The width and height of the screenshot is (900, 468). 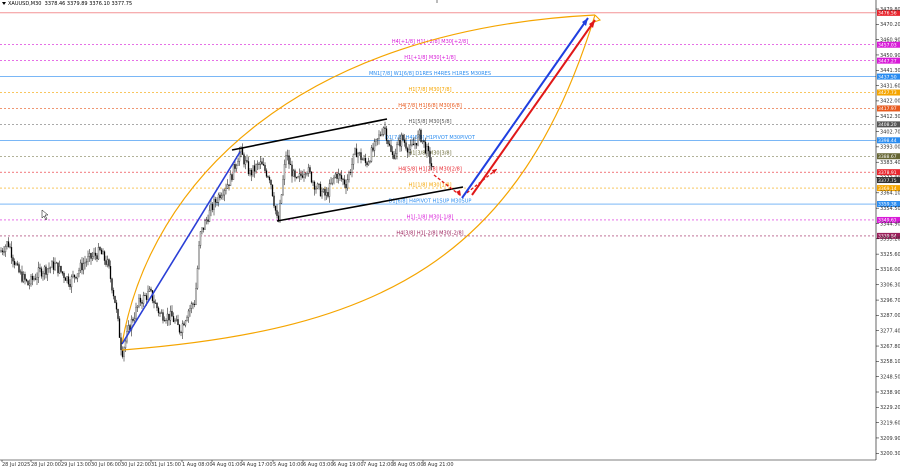 I want to click on y-tick-label: 3450.90, so click(x=890, y=56).